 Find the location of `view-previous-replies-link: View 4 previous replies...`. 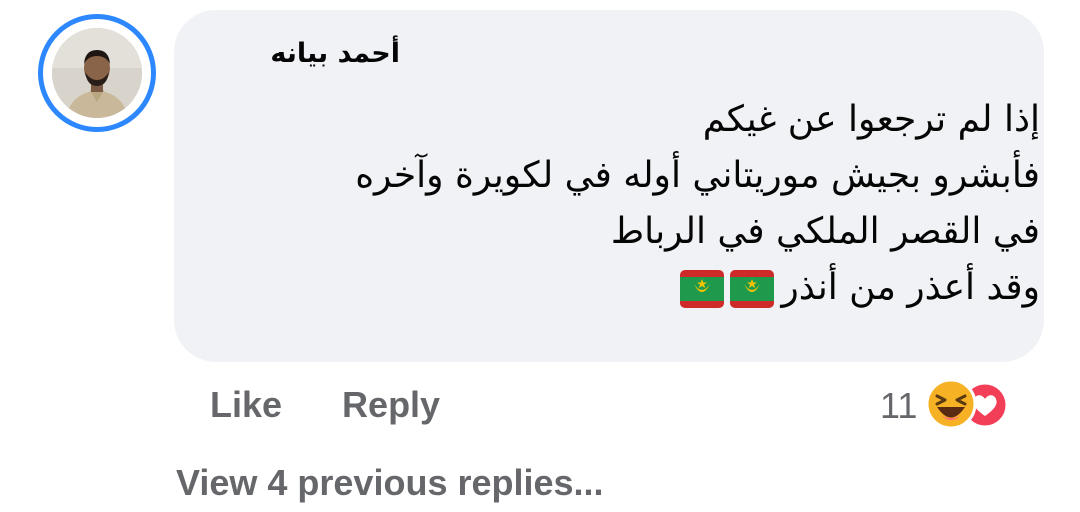

view-previous-replies-link: View 4 previous replies... is located at coordinates (390, 483).